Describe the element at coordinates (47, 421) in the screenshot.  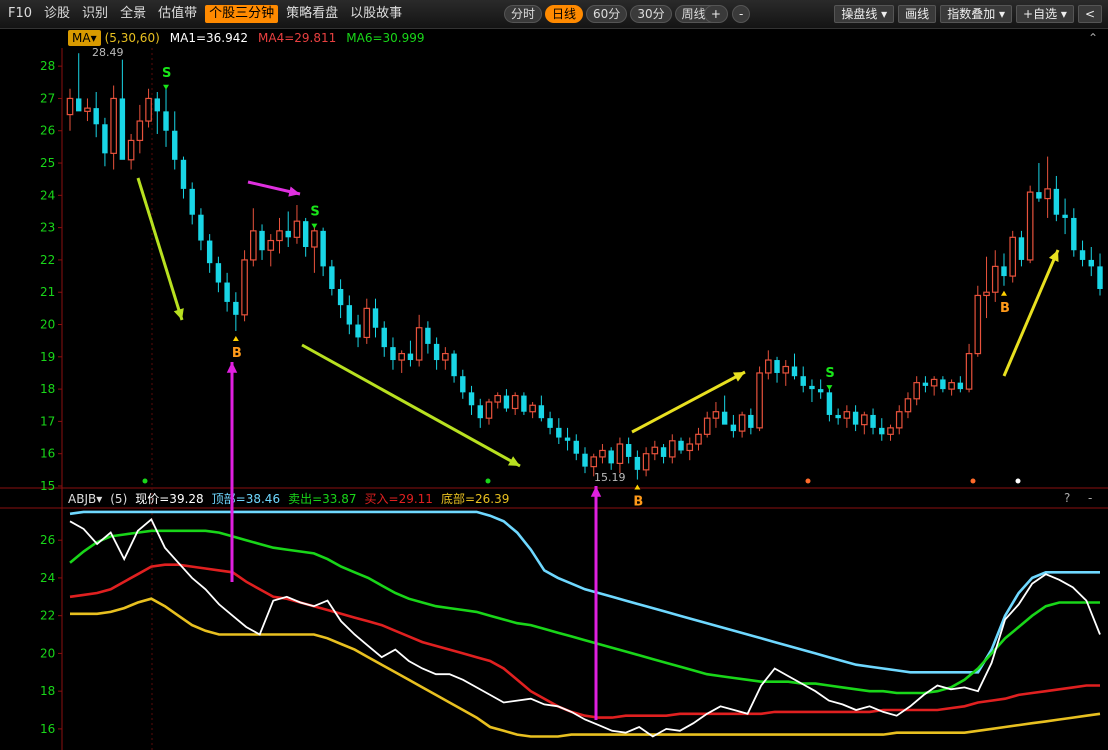
I see `main-y-tick: 17` at that location.